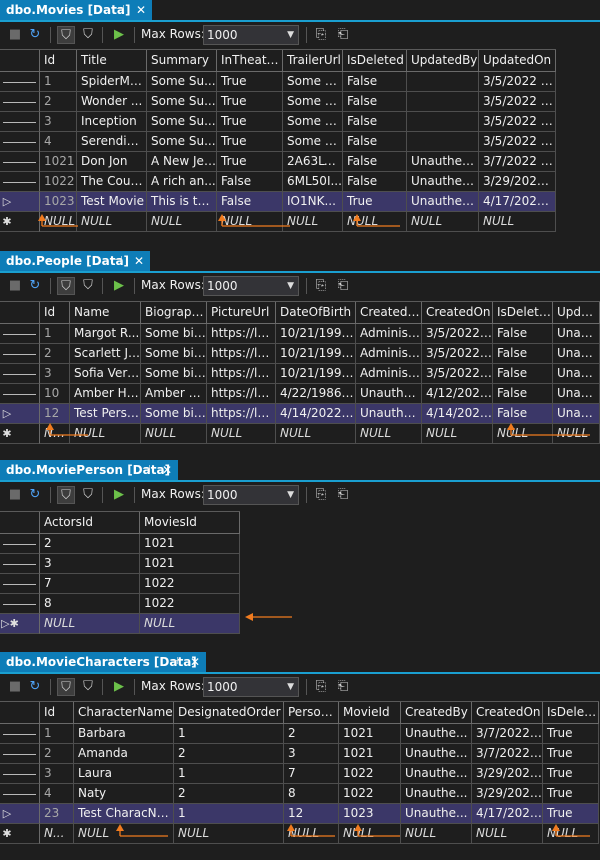  Describe the element at coordinates (112, 61) in the screenshot. I see `column-header: Title` at that location.